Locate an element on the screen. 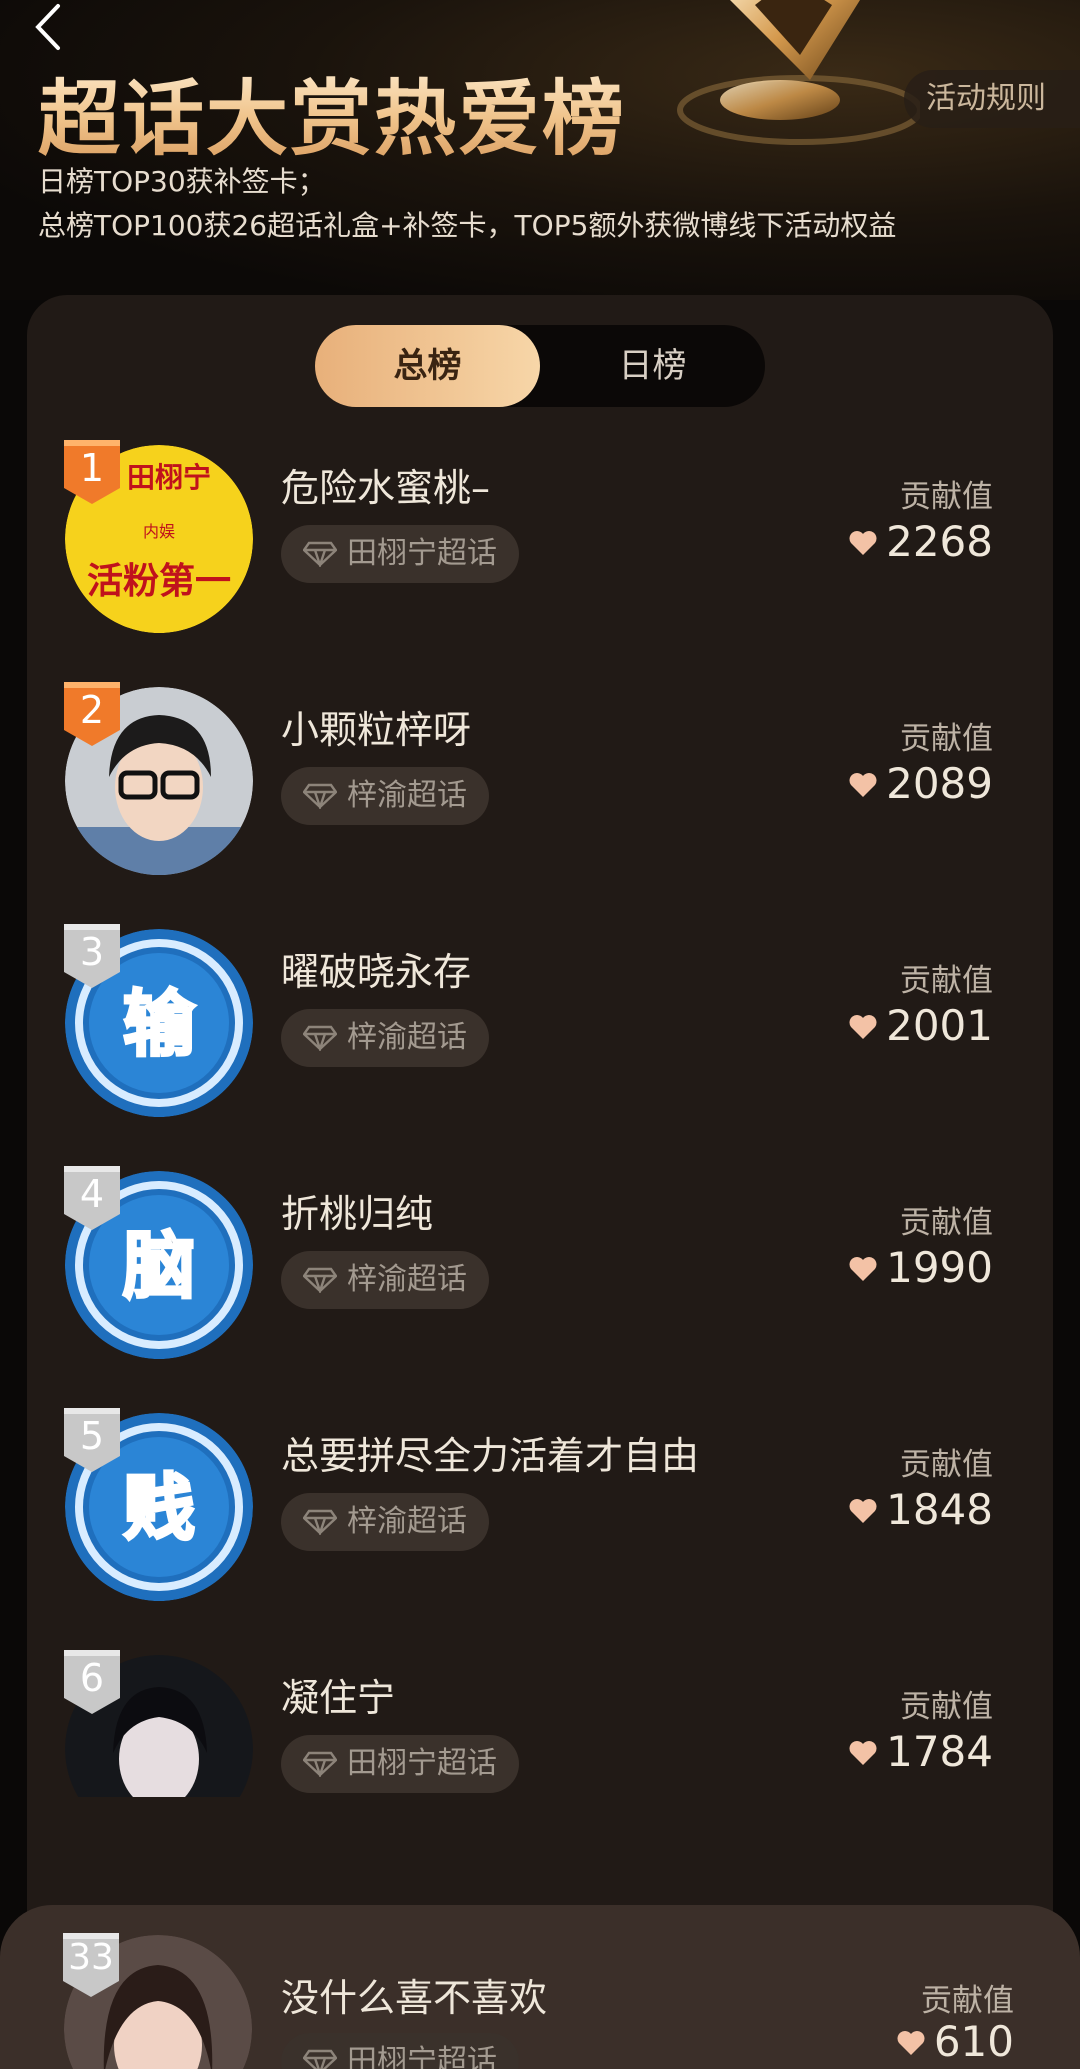 The width and height of the screenshot is (1080, 2069). tab-daily-ranking: 日榜 is located at coordinates (652, 366).